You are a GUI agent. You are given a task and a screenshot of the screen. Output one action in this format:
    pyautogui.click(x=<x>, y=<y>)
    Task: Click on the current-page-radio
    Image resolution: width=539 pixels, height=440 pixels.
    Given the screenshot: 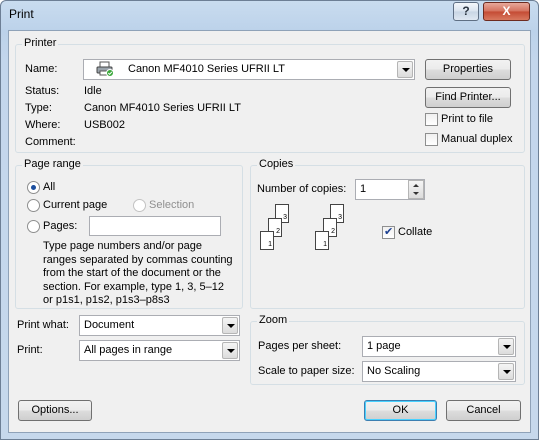 What is the action you would take?
    pyautogui.click(x=33, y=205)
    